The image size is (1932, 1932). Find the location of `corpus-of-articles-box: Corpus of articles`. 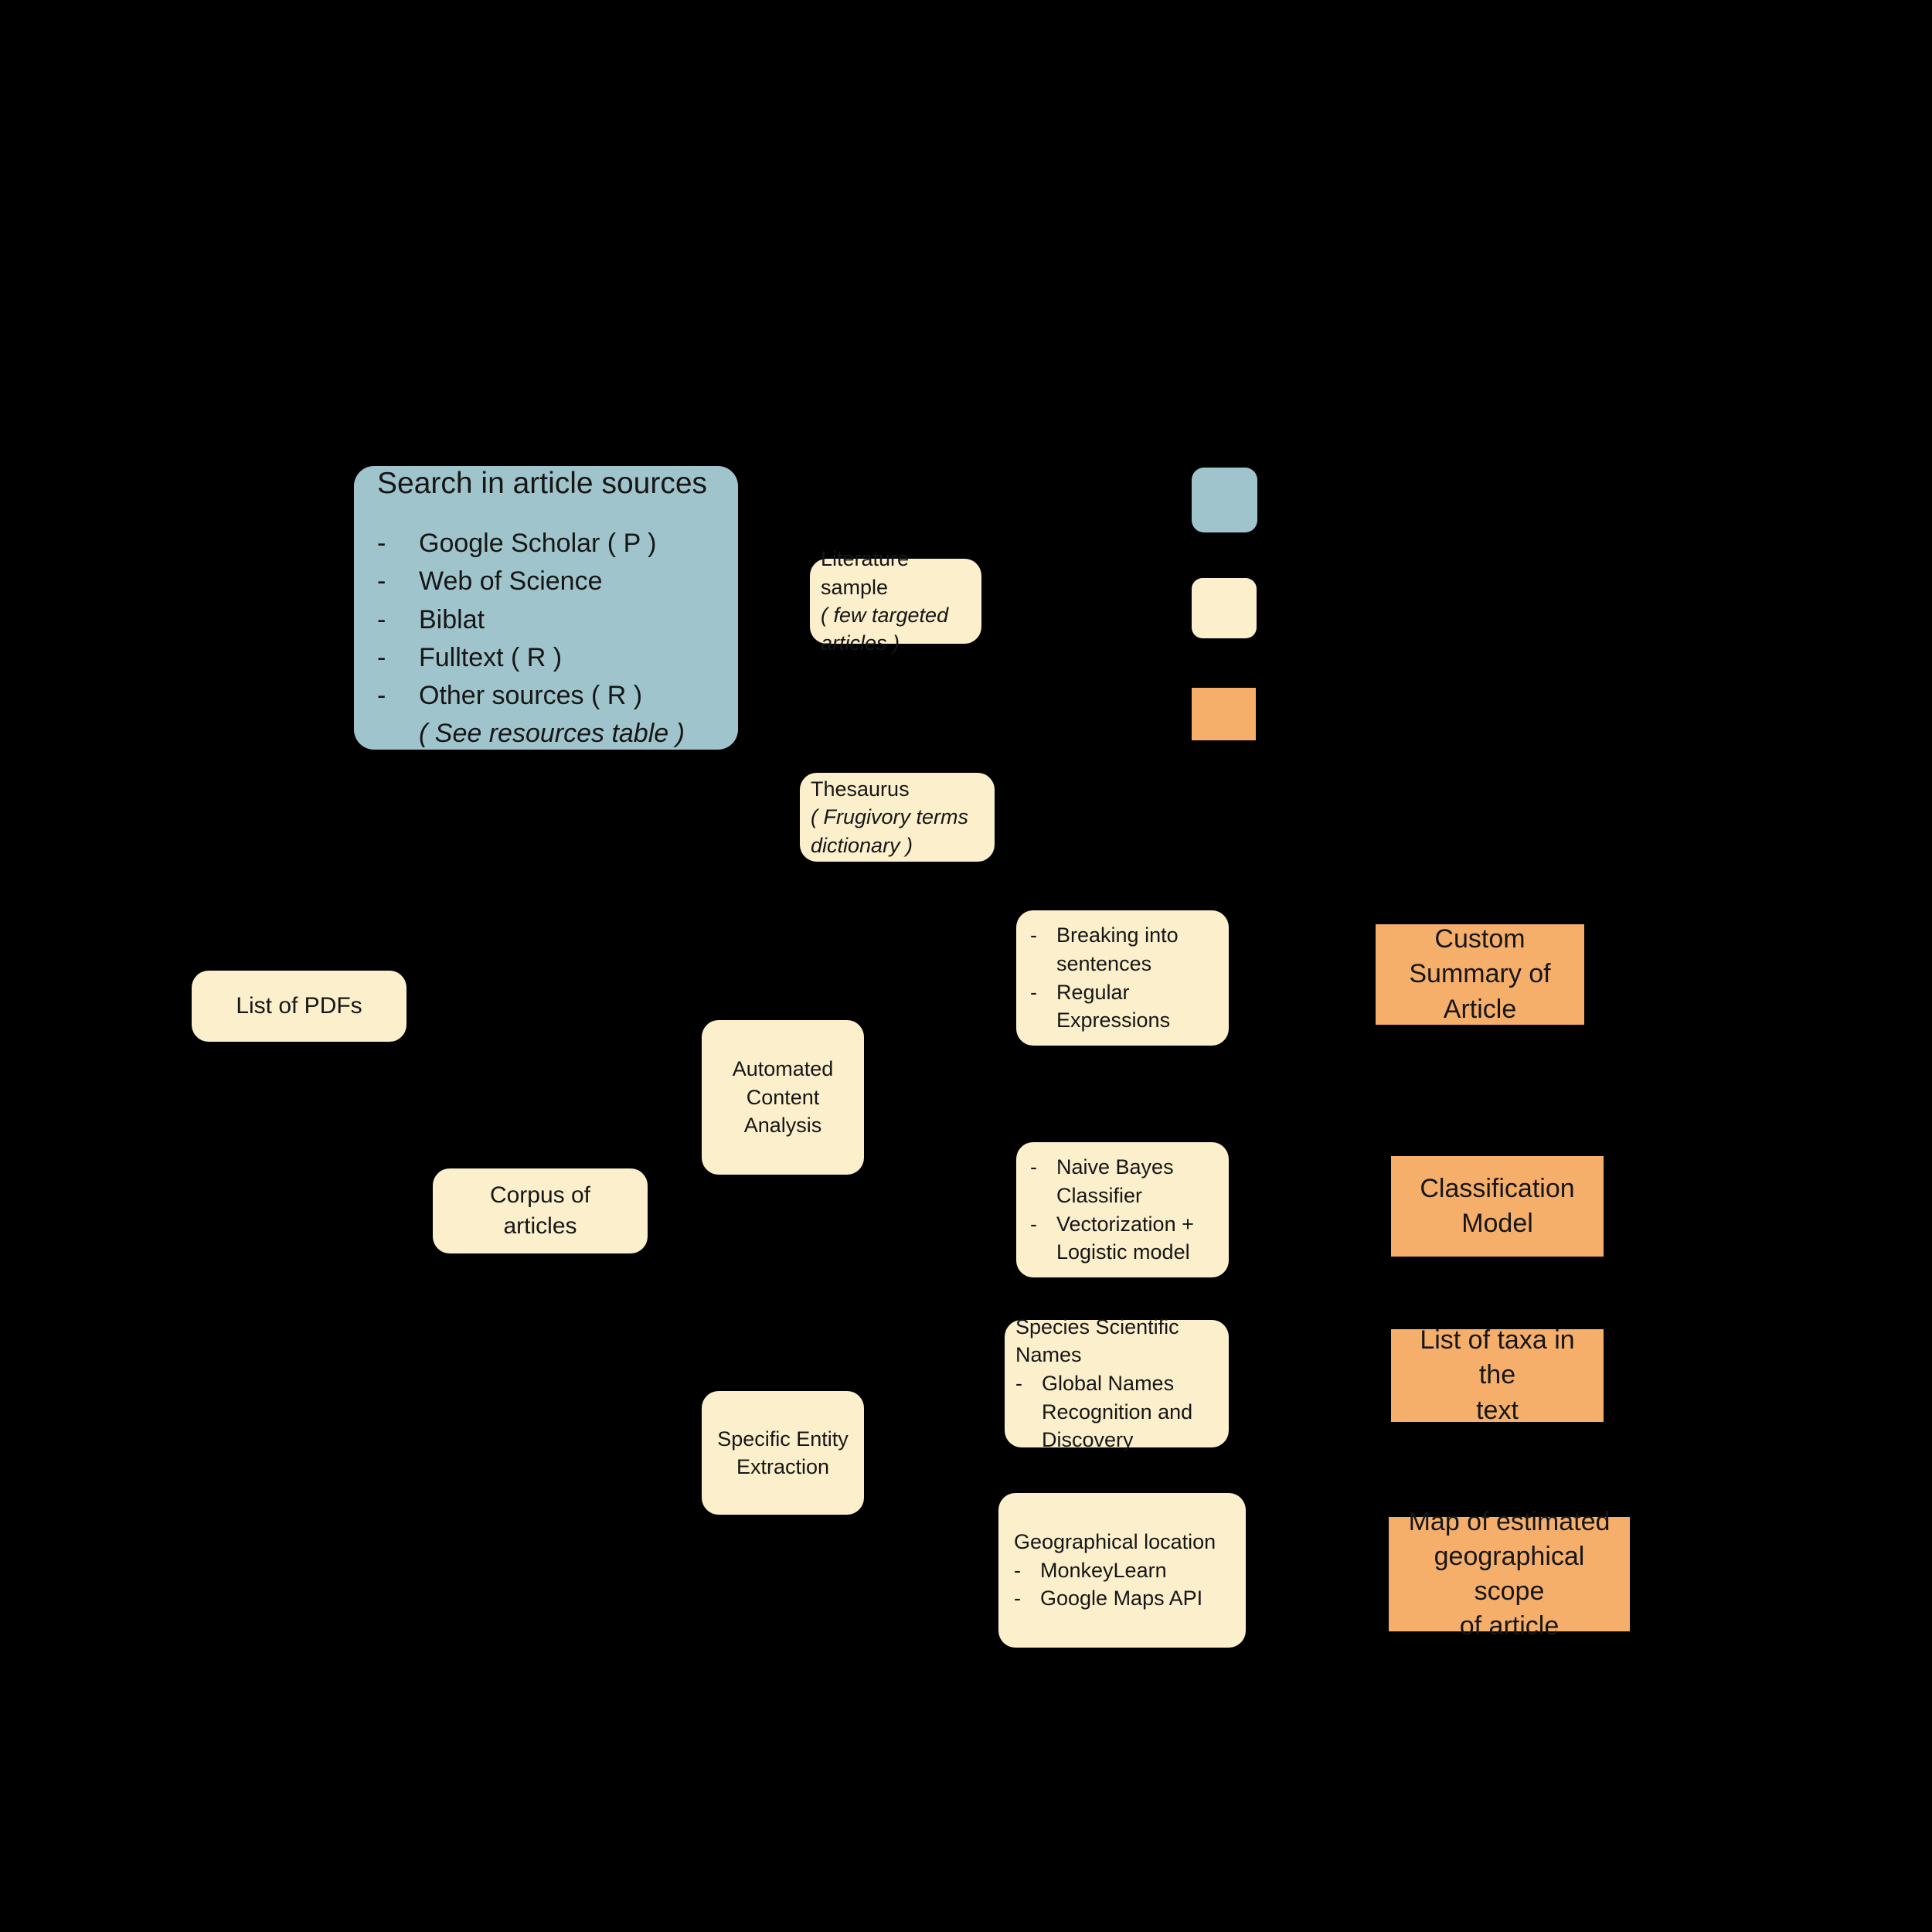

corpus-of-articles-box: Corpus of articles is located at coordinates (540, 1211).